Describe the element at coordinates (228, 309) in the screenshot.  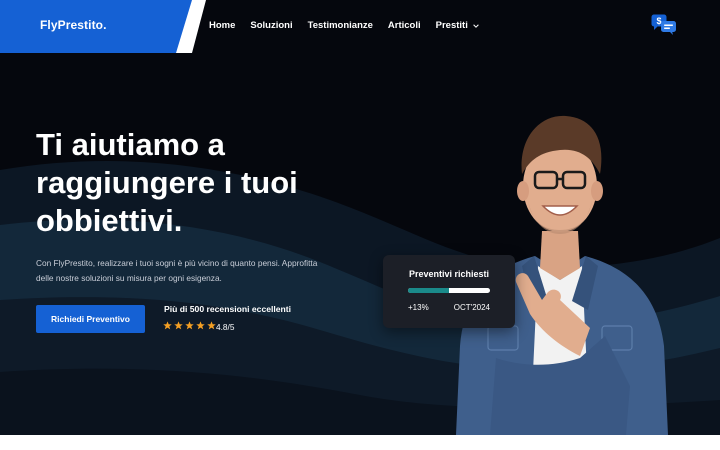
I see `reviews-title: Più di 500 recensioni eccellenti` at that location.